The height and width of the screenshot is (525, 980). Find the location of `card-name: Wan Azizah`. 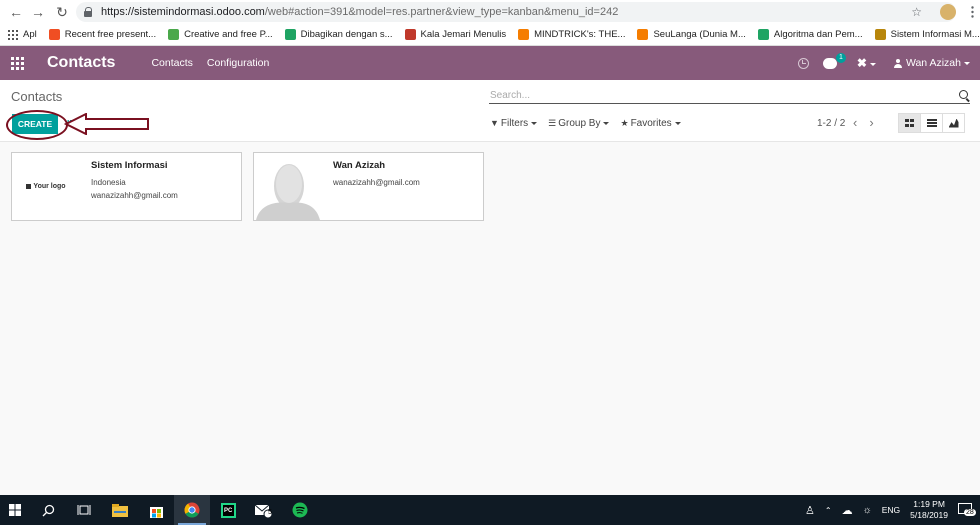

card-name: Wan Azizah is located at coordinates (359, 165).